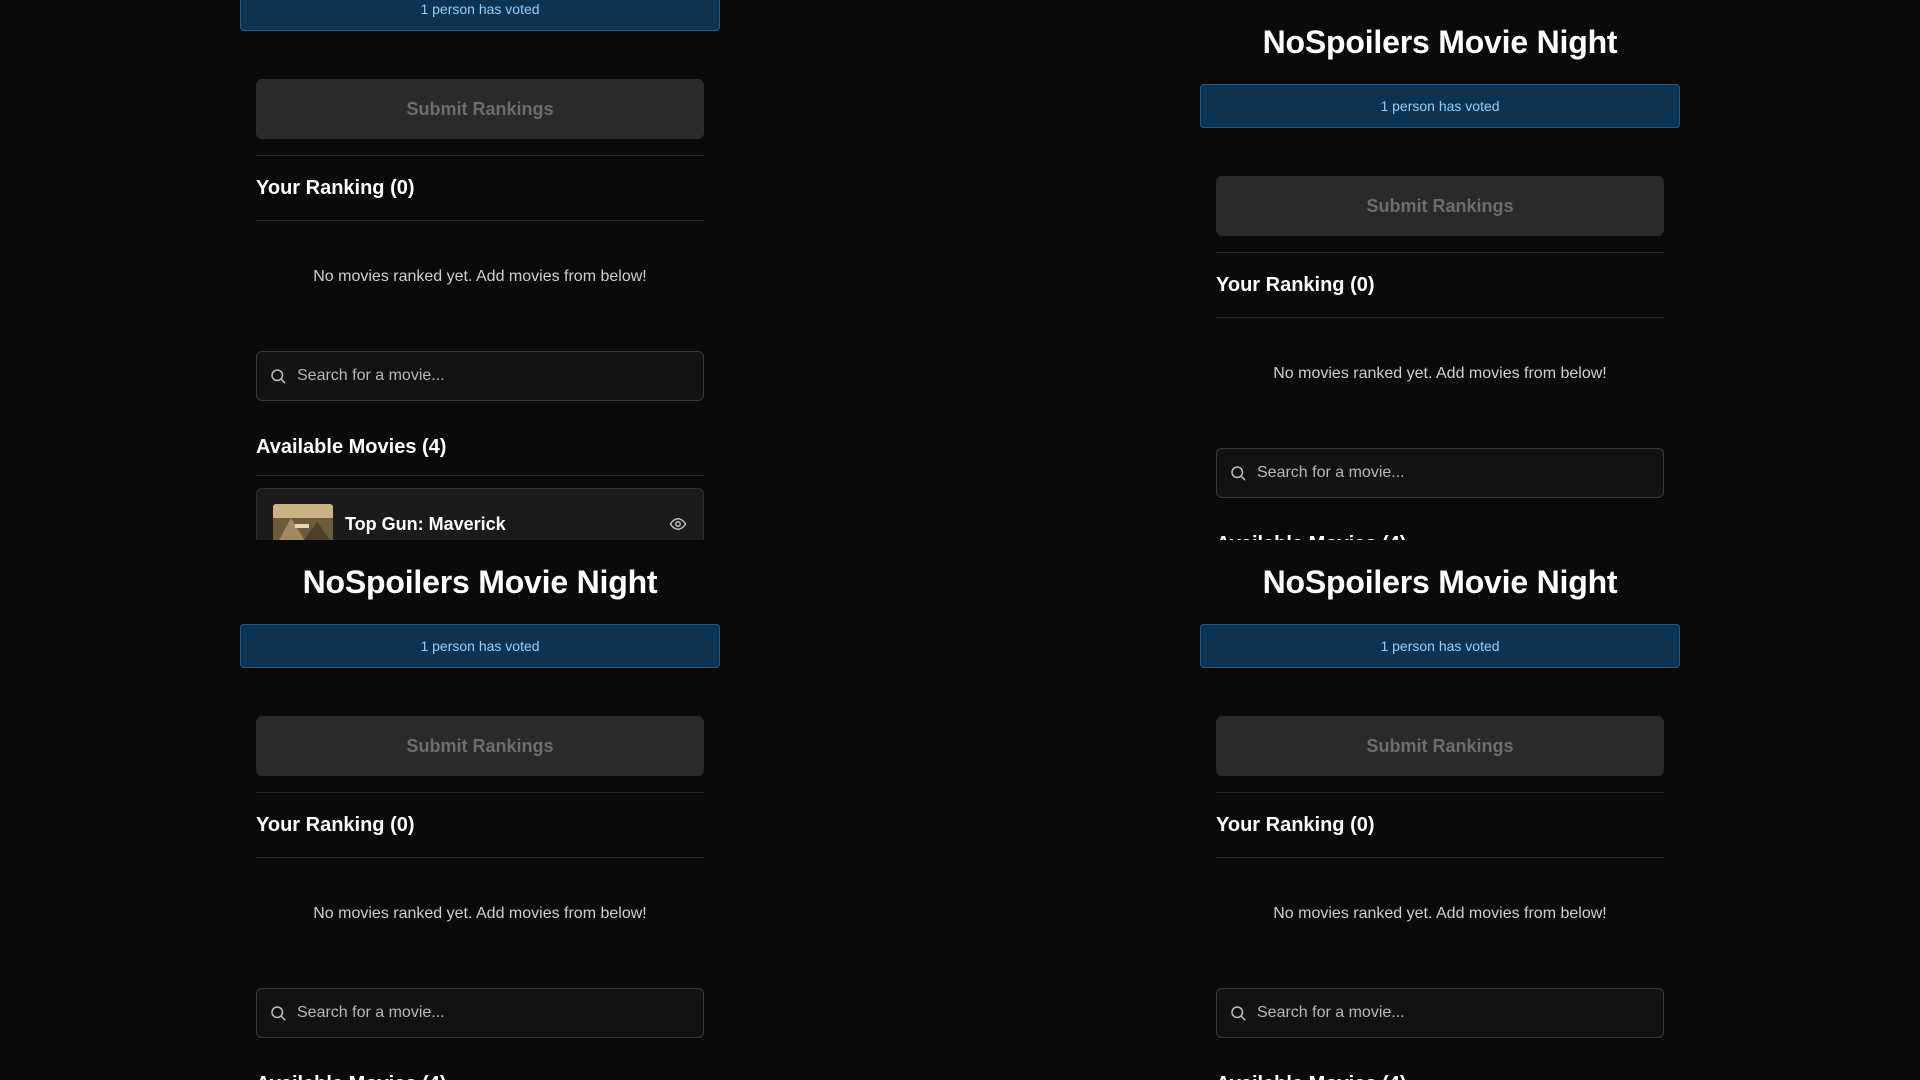 The height and width of the screenshot is (1080, 1920). Describe the element at coordinates (303, 522) in the screenshot. I see `movie-poster` at that location.